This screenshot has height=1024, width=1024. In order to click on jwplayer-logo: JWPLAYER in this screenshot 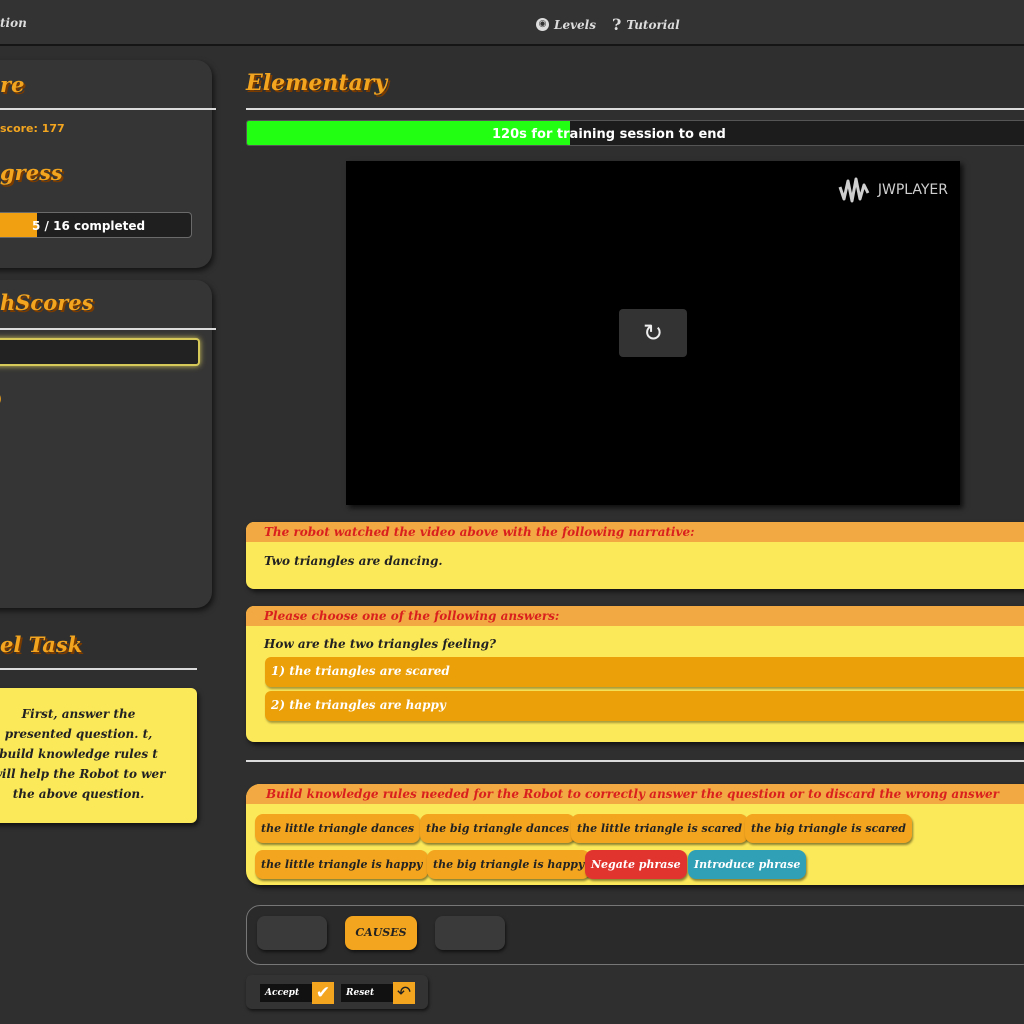, I will do `click(893, 190)`.